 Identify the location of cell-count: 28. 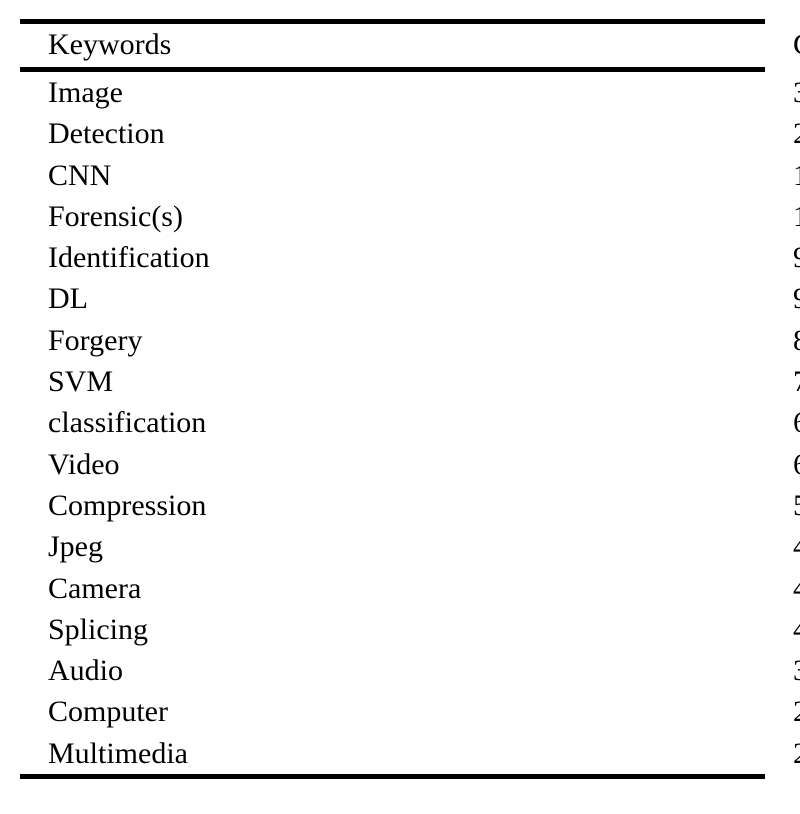
(596, 711).